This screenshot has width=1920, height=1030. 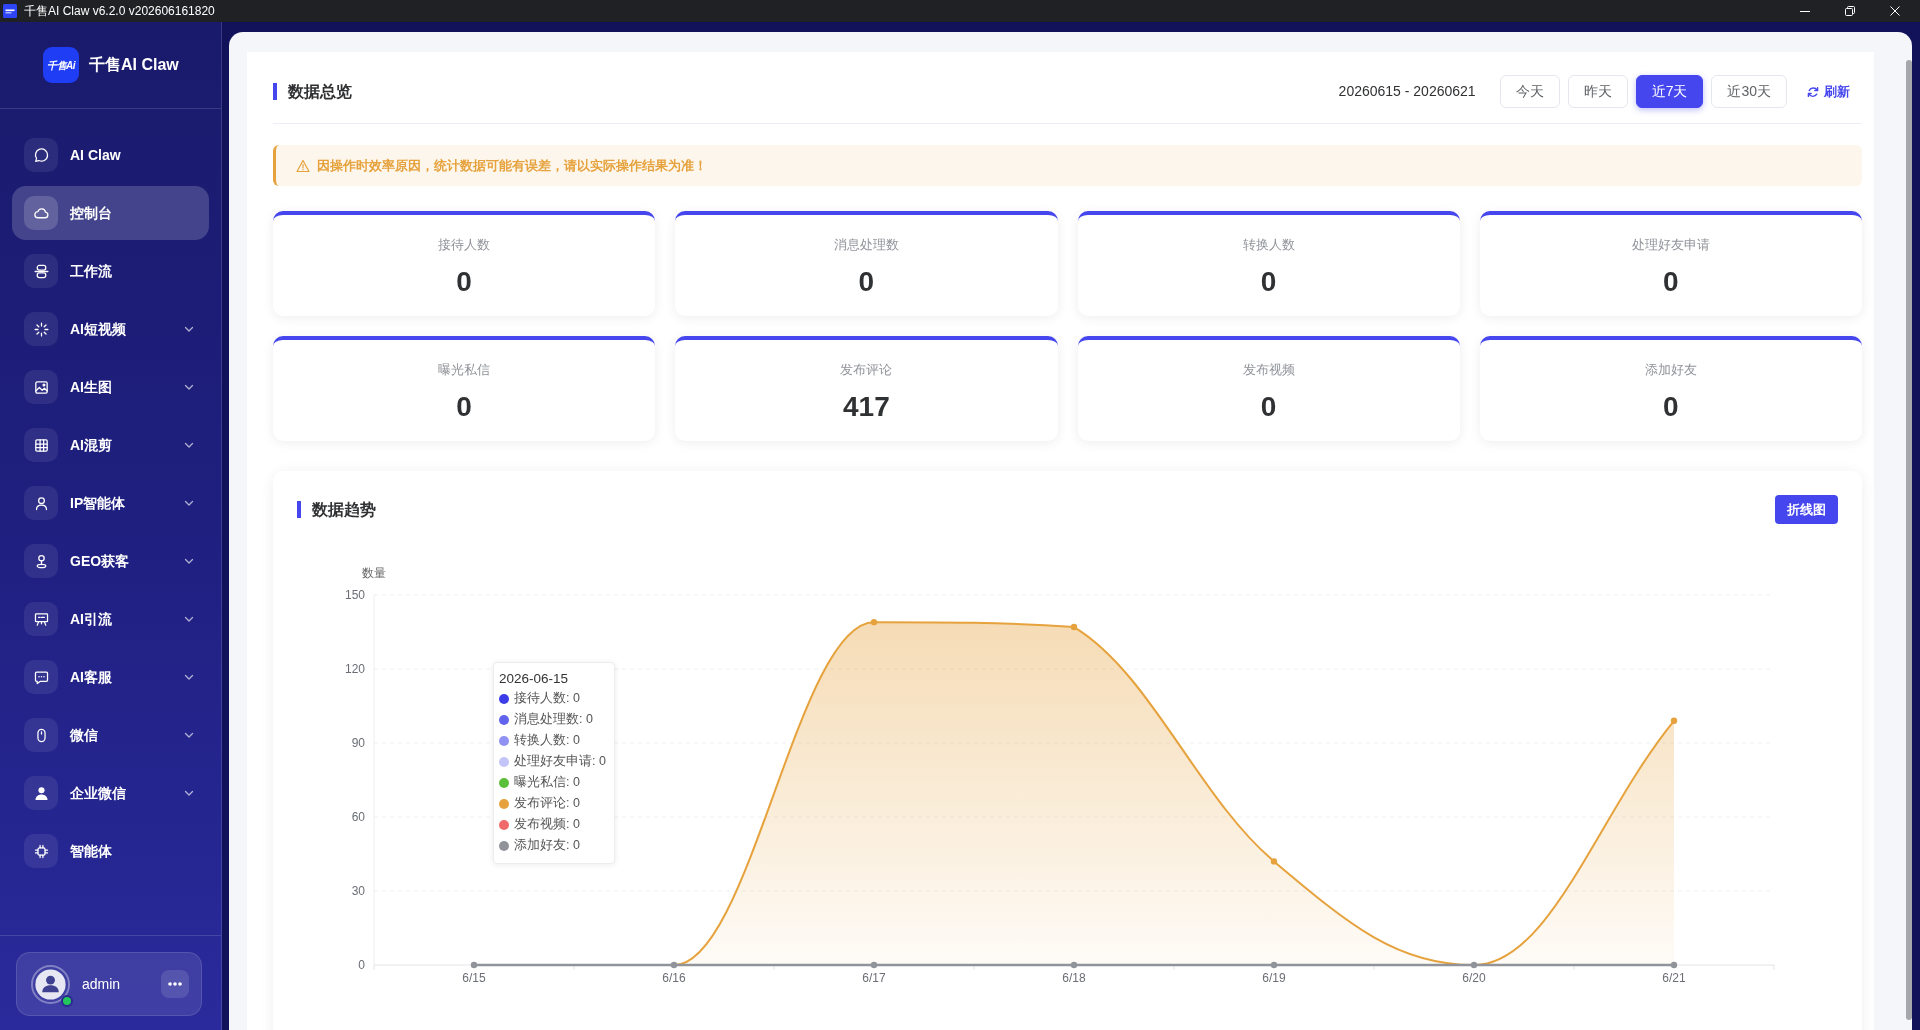 What do you see at coordinates (464, 244) in the screenshot?
I see `stat-label: 接待人数` at bounding box center [464, 244].